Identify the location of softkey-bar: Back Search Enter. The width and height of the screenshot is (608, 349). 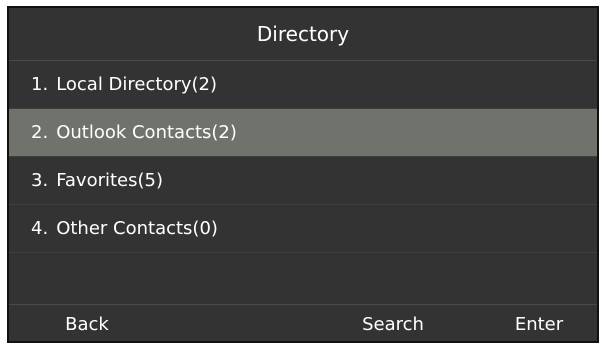
(303, 323).